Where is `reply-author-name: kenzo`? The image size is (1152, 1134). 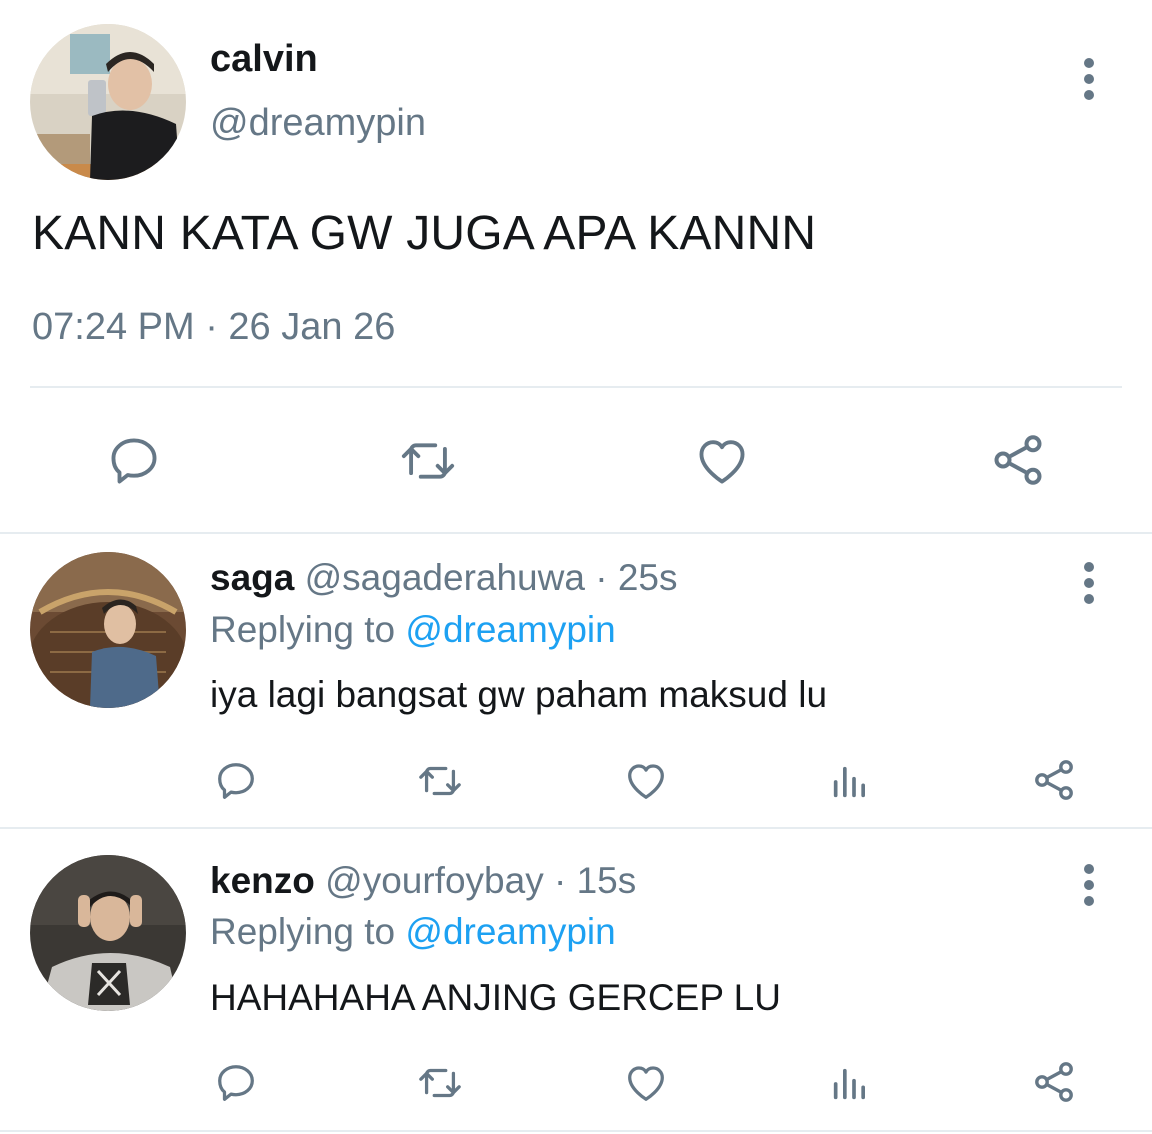
reply-author-name: kenzo is located at coordinates (262, 880).